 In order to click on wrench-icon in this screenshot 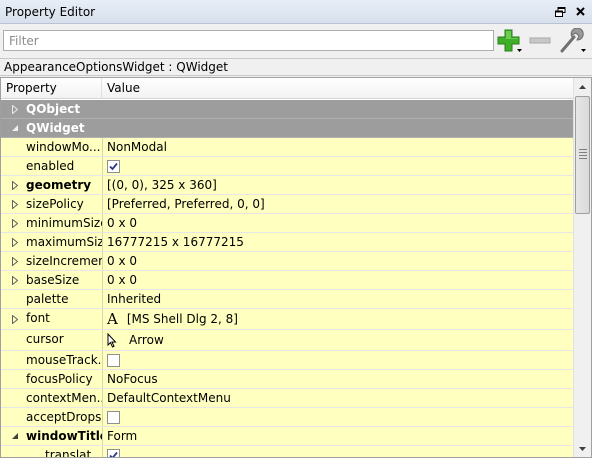, I will do `click(572, 40)`.